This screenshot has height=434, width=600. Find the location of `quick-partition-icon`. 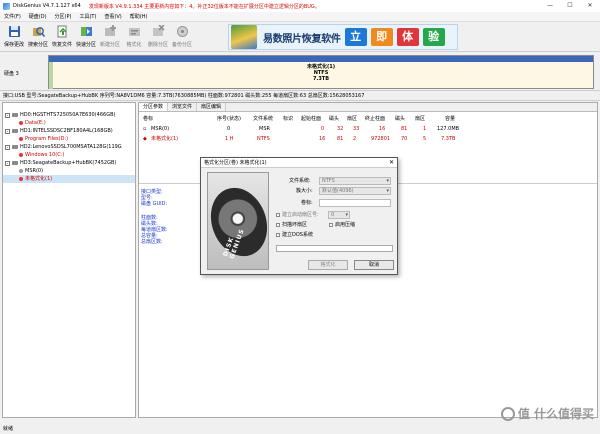

quick-partition-icon is located at coordinates (86, 31).